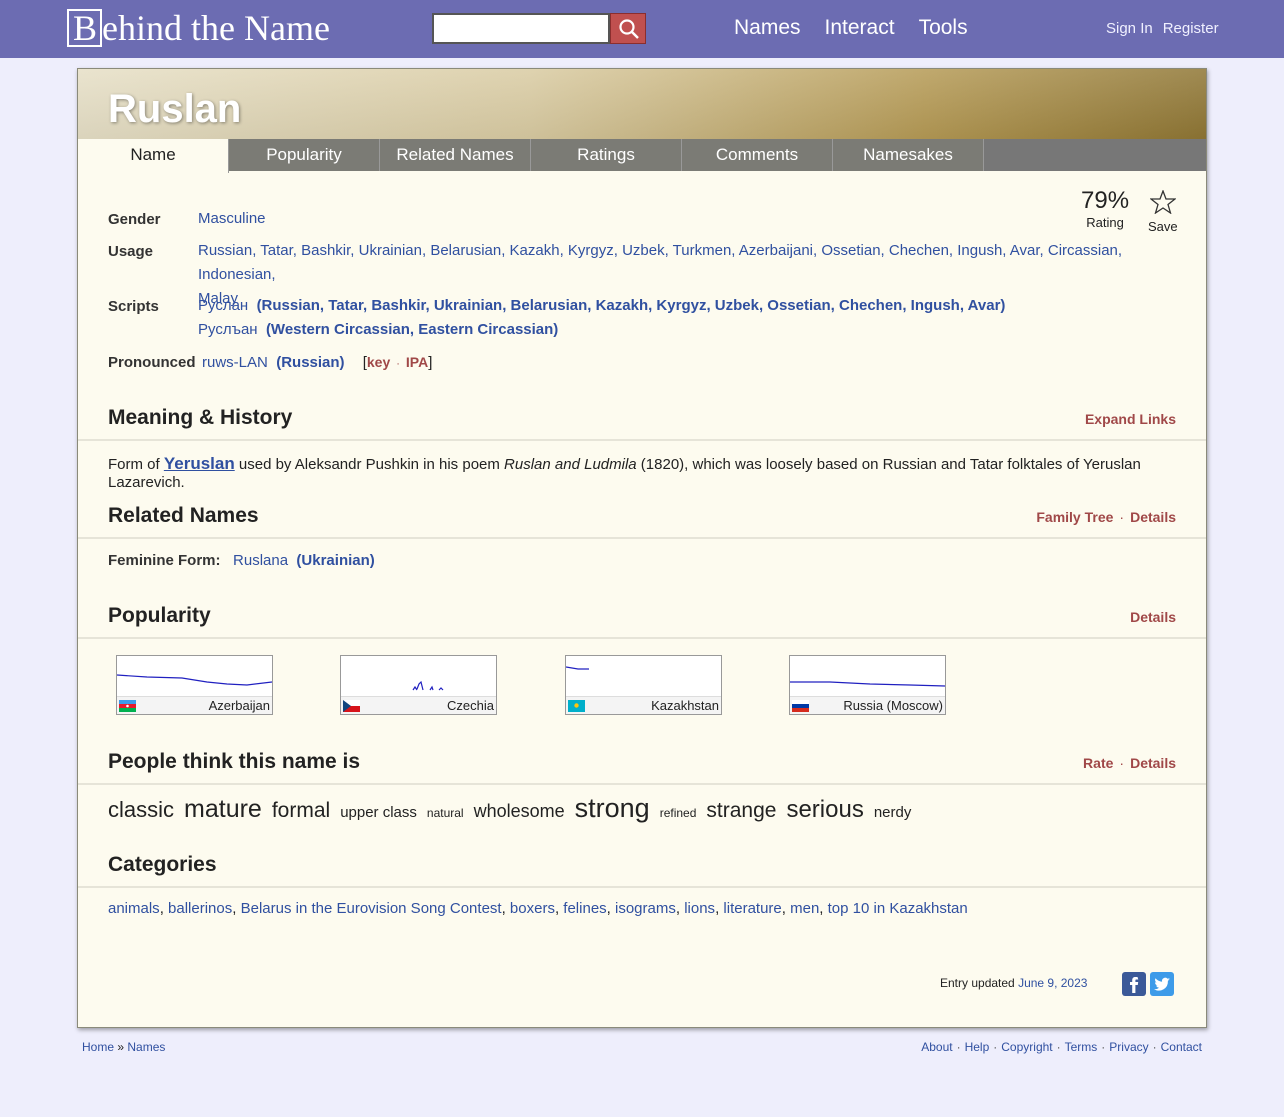 This screenshot has width=1284, height=1117. What do you see at coordinates (752, 908) in the screenshot?
I see `category-link: literature` at bounding box center [752, 908].